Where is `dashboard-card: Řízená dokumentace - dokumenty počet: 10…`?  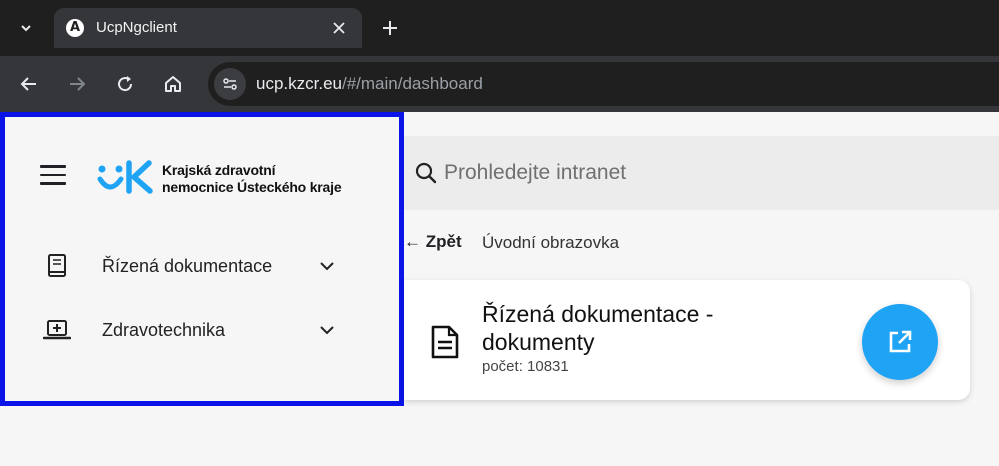
dashboard-card: Řízená dokumentace - dokumenty počet: 10… is located at coordinates (687, 340).